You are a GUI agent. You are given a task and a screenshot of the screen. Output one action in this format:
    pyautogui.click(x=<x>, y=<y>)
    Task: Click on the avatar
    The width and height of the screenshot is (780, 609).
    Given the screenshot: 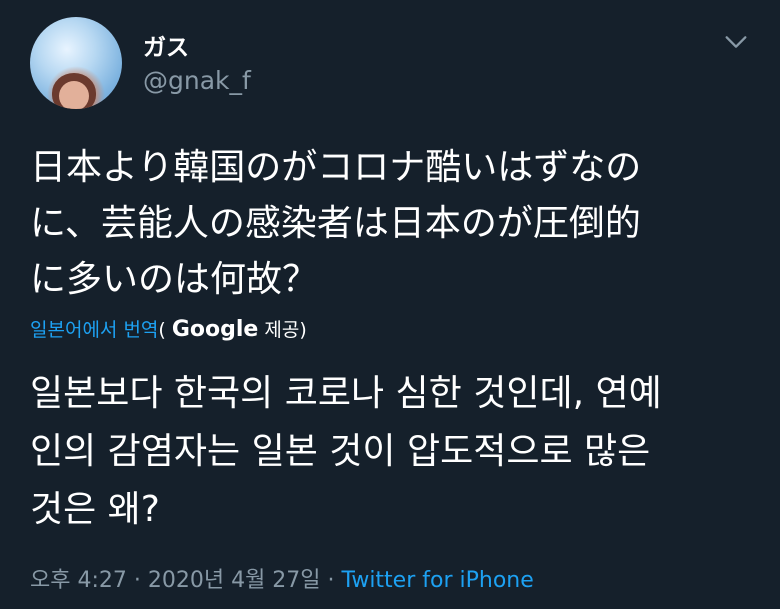 What is the action you would take?
    pyautogui.click(x=76, y=63)
    